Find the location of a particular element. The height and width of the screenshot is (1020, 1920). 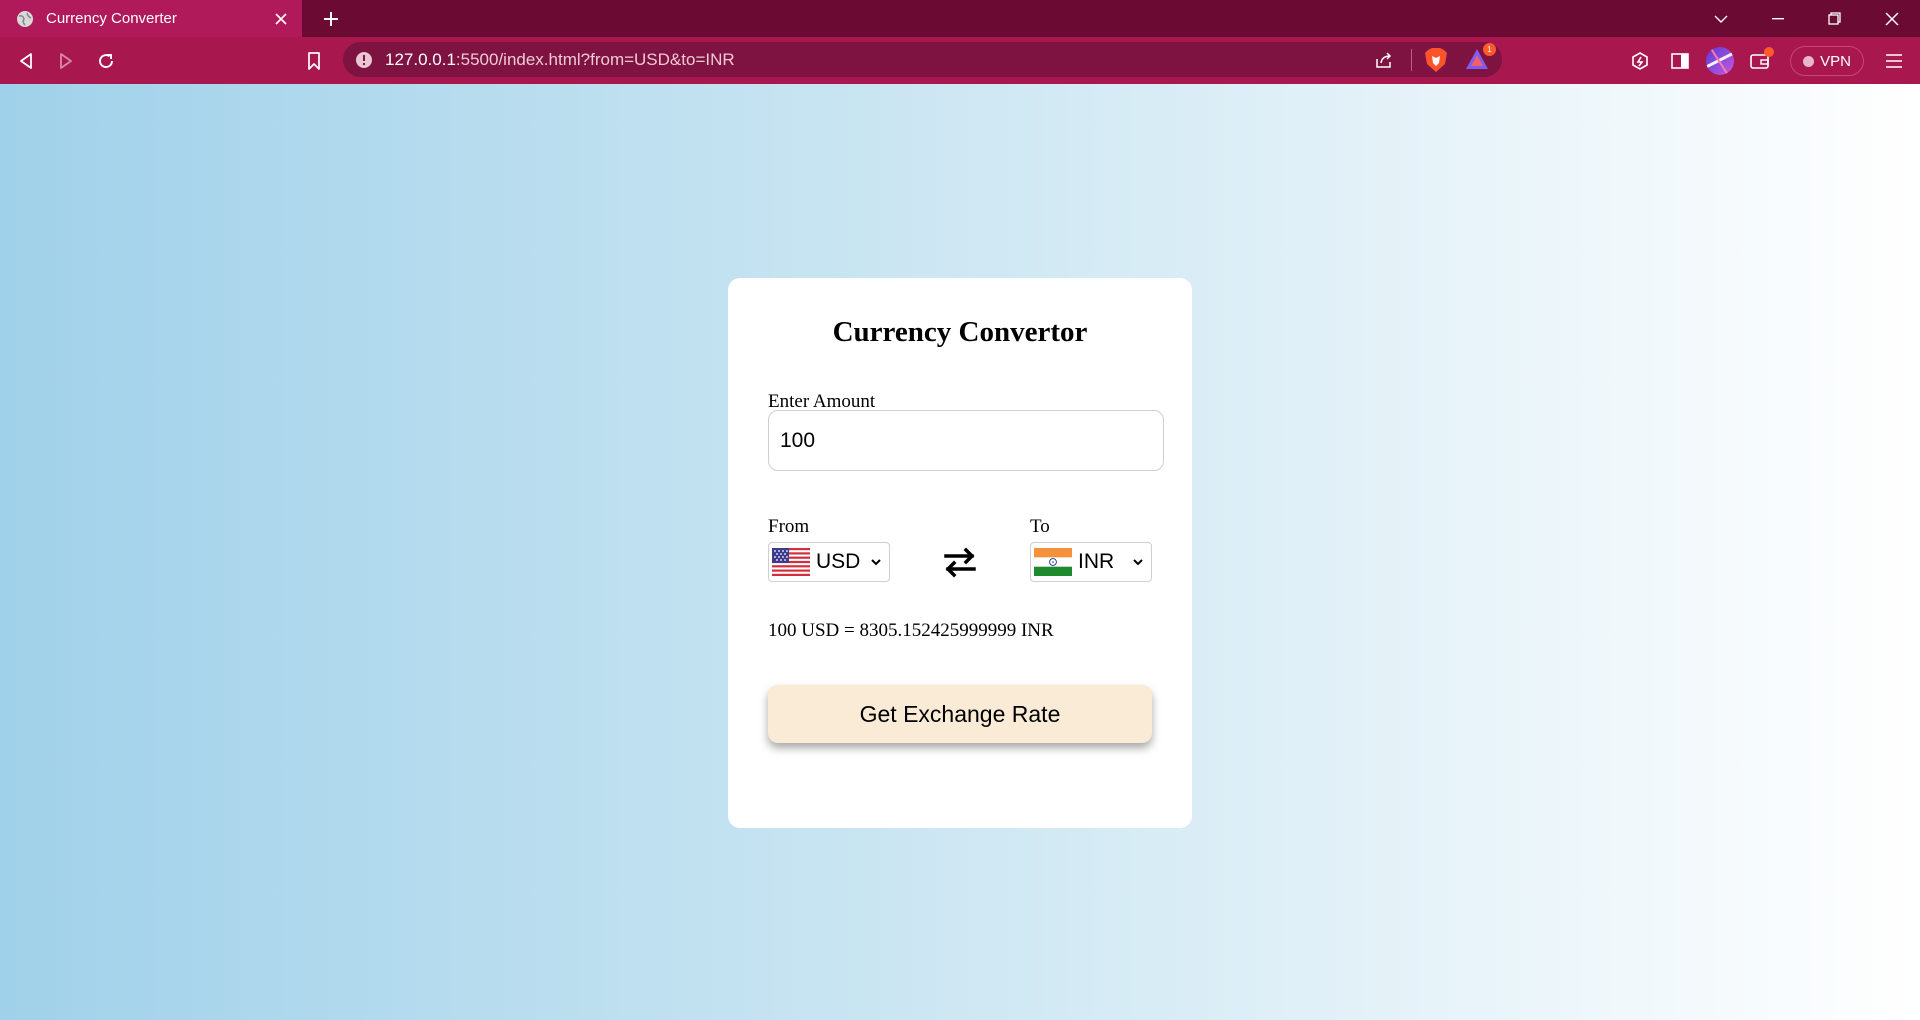

vpn-status-dot is located at coordinates (1809, 61).